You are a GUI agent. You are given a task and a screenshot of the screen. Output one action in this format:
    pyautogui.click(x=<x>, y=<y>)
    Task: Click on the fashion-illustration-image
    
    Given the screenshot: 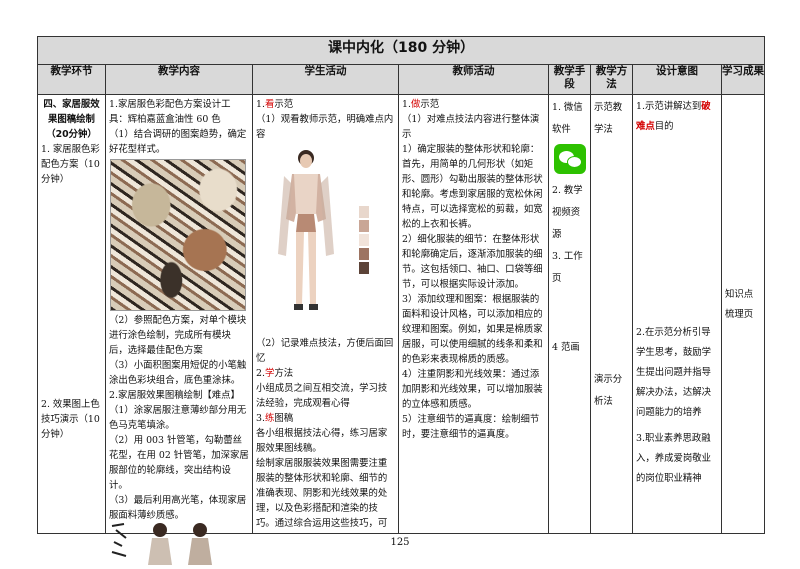 What is the action you would take?
    pyautogui.click(x=326, y=239)
    